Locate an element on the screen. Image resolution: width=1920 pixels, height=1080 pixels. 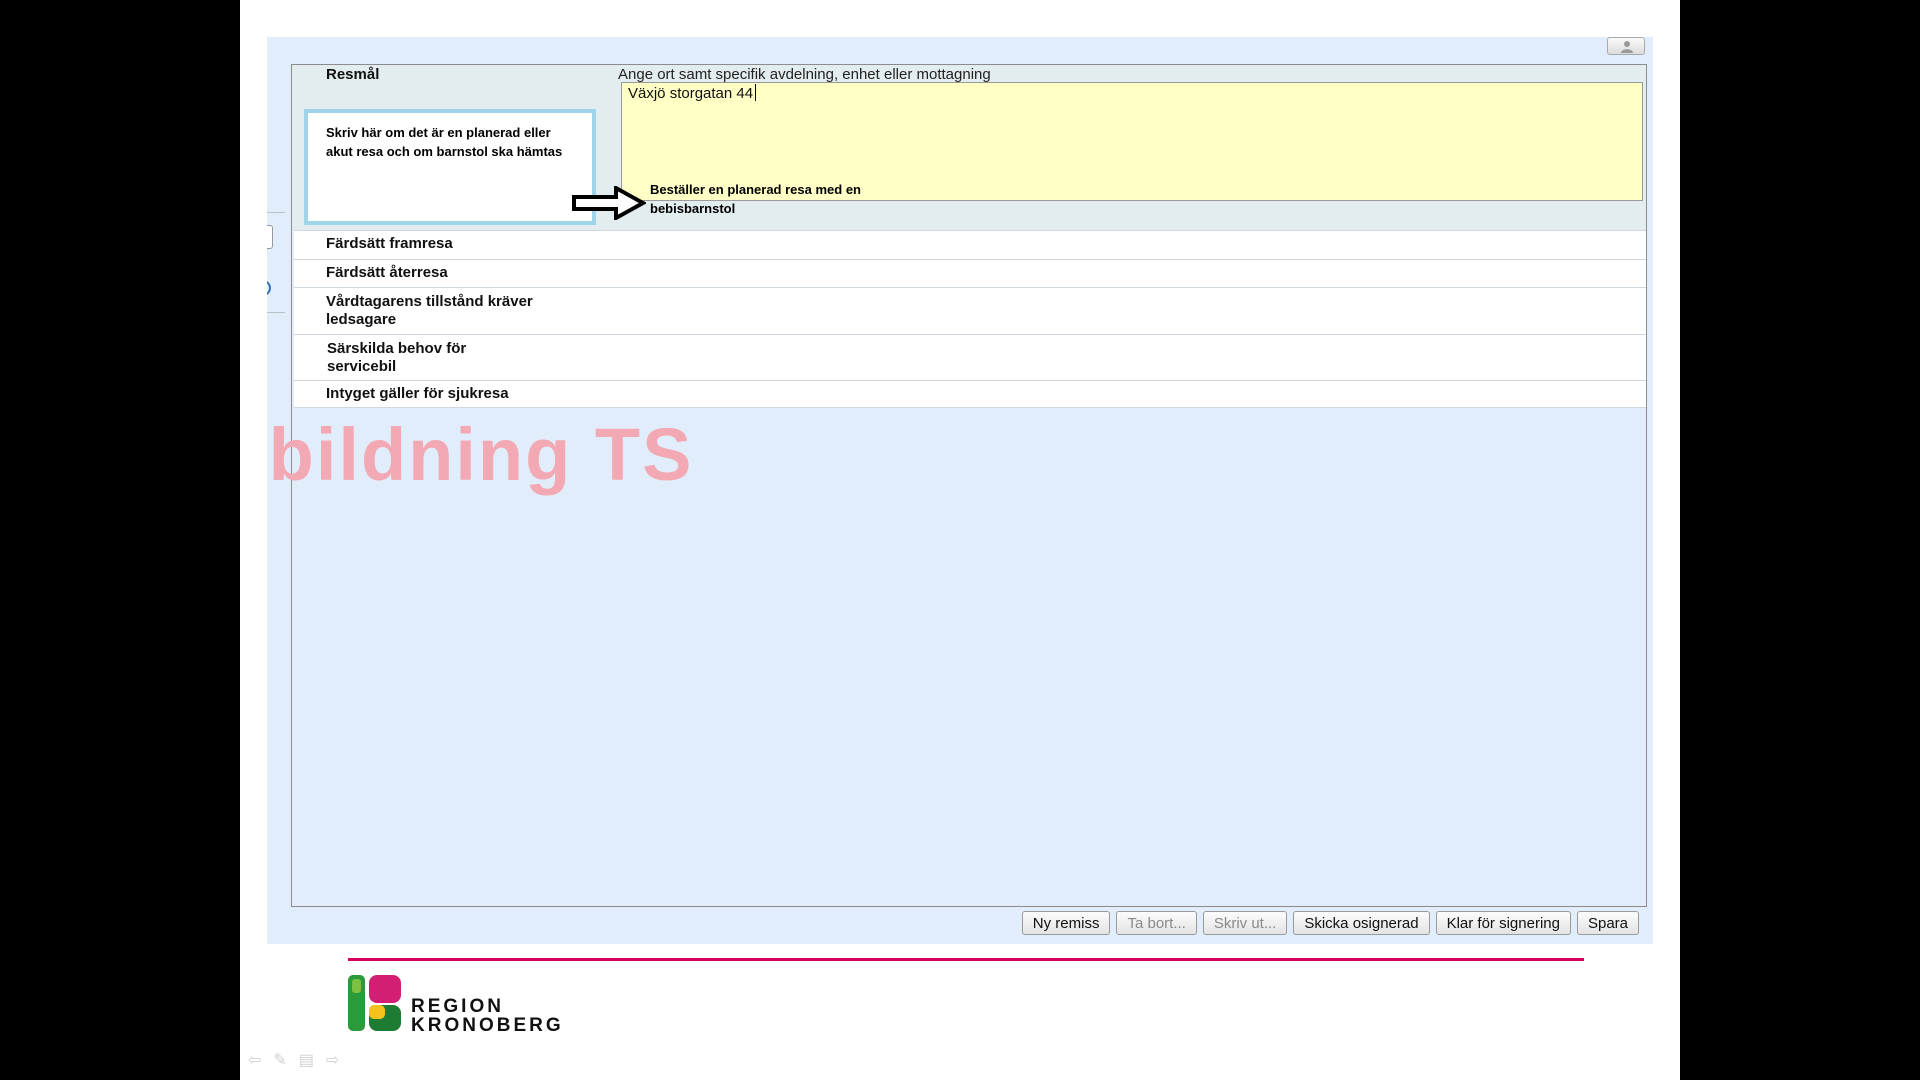
logo-line-1: REGION is located at coordinates (457, 1006).